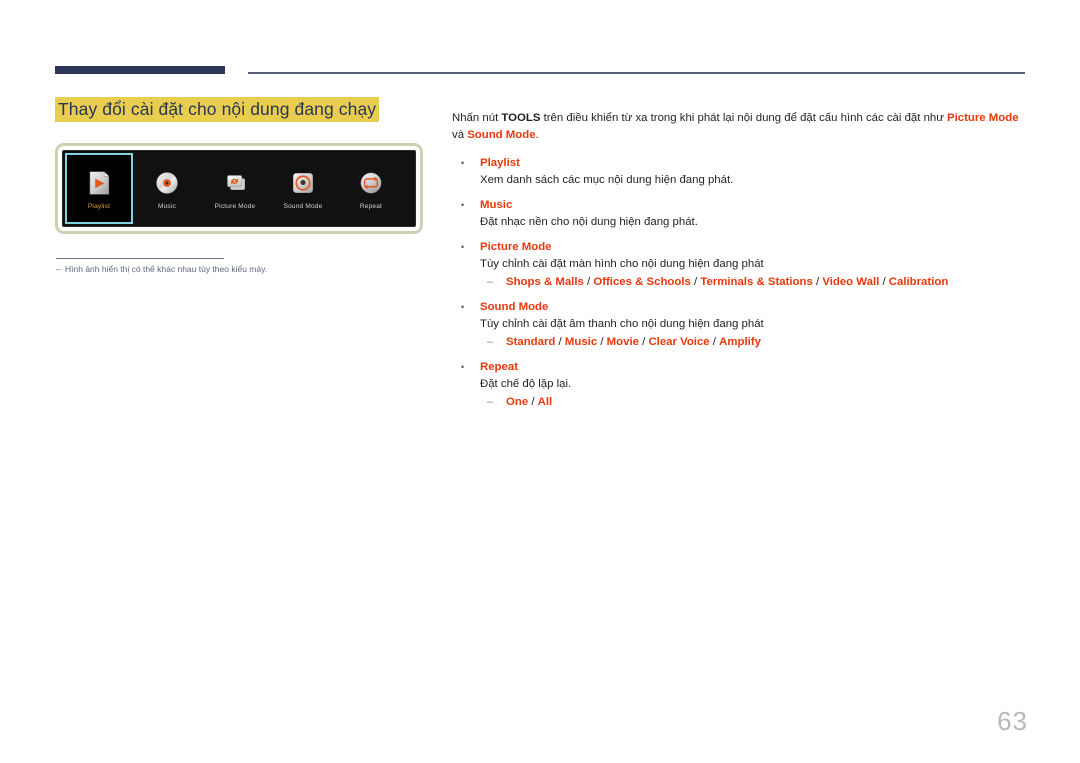  I want to click on intro-sound-mode: Sound Mode, so click(501, 134).